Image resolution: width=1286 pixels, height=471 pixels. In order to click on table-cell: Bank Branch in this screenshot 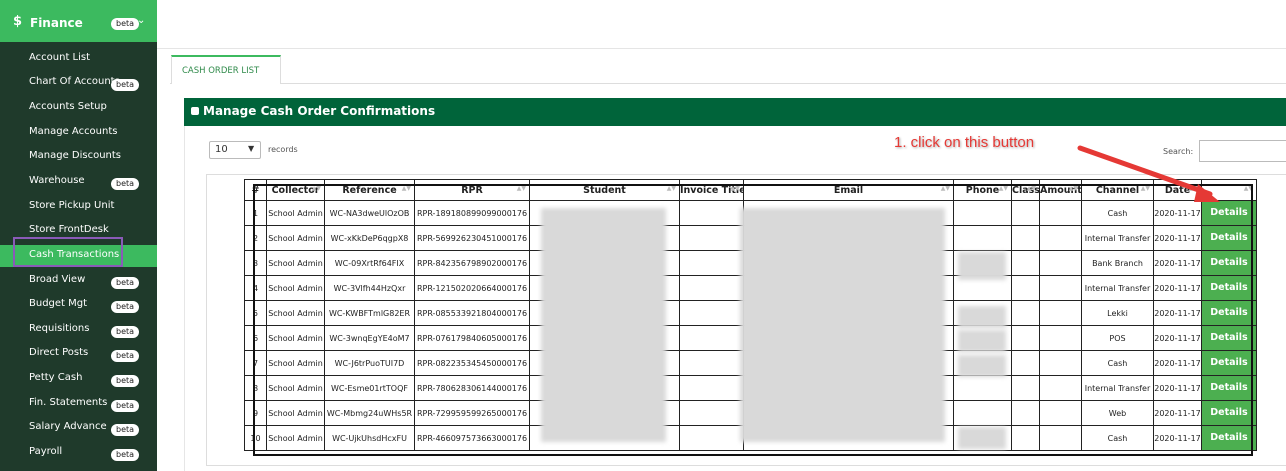, I will do `click(1117, 263)`.